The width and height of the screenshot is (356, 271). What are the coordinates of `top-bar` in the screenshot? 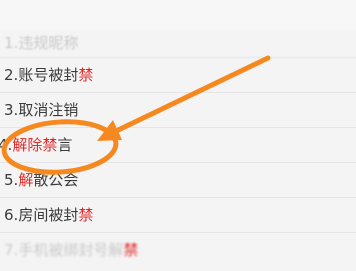 It's located at (178, 15).